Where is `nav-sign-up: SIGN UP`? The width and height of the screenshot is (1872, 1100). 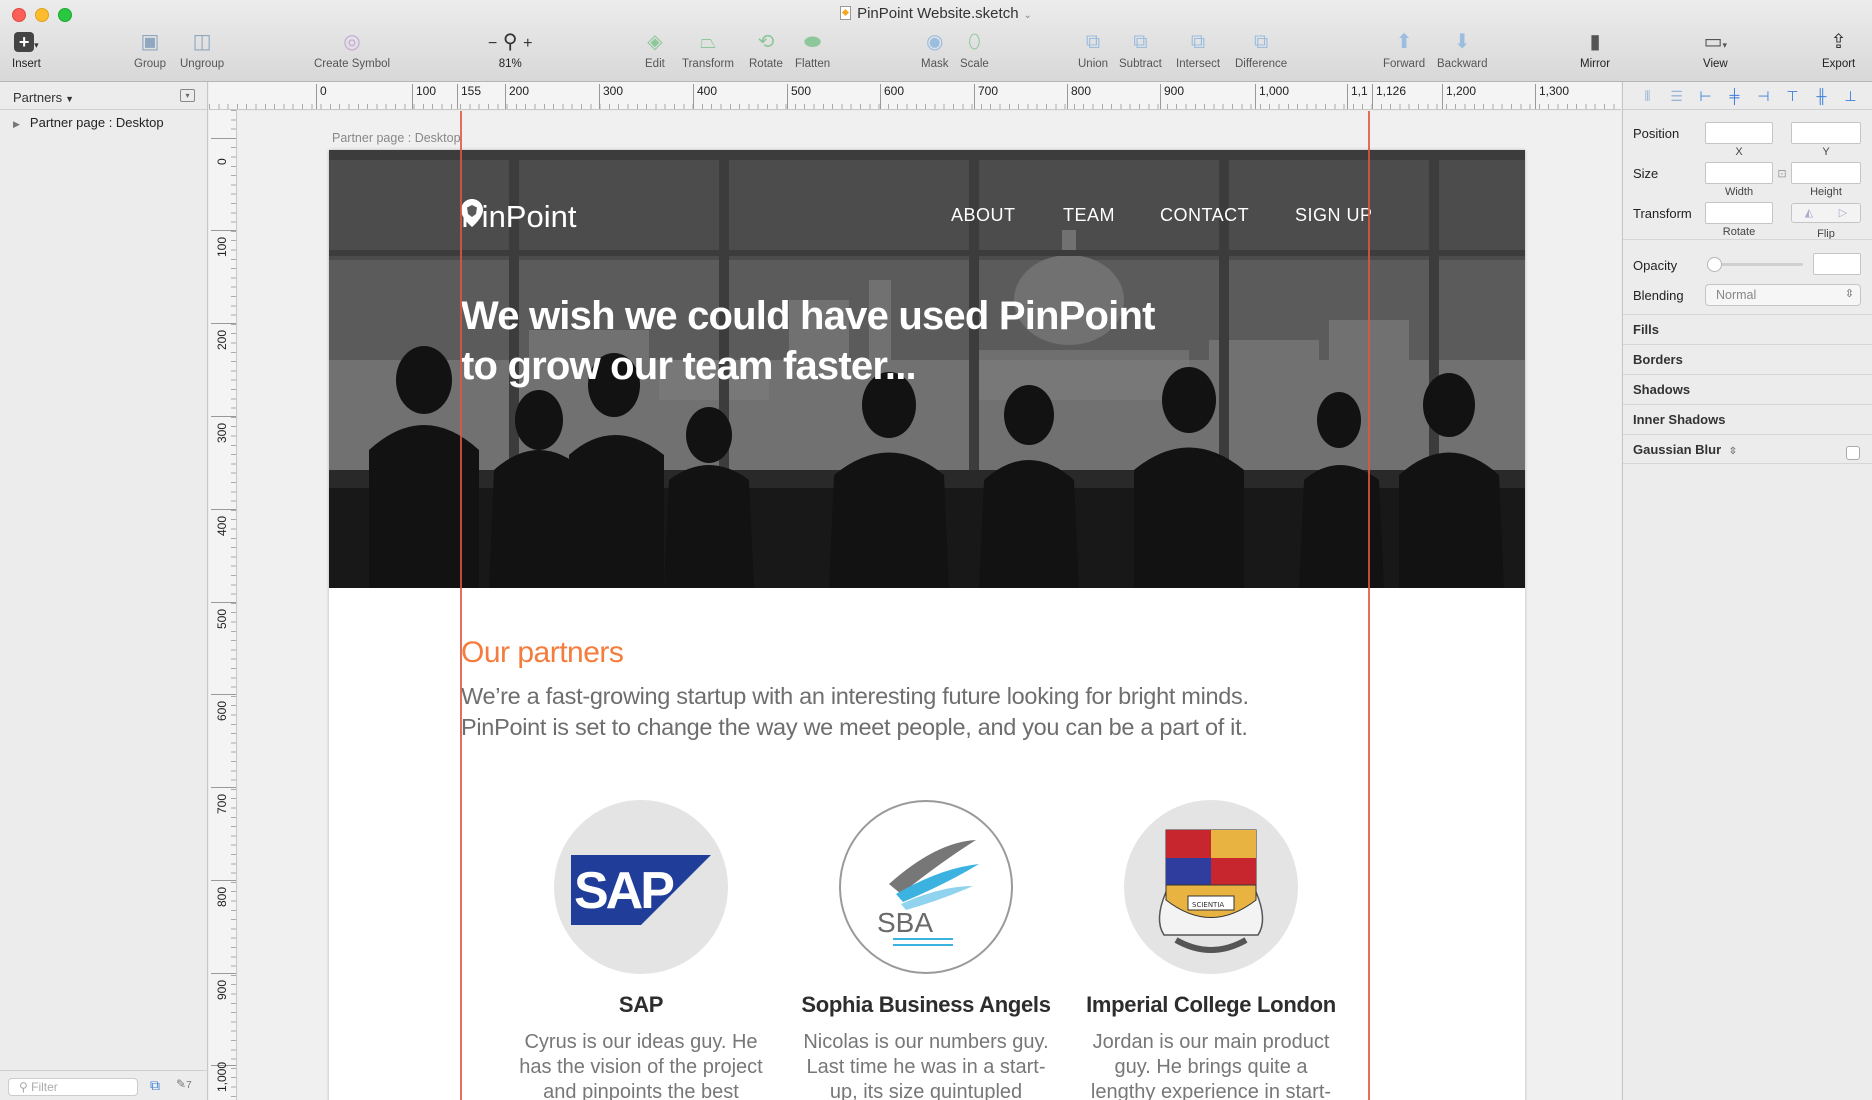
nav-sign-up: SIGN UP is located at coordinates (1334, 215).